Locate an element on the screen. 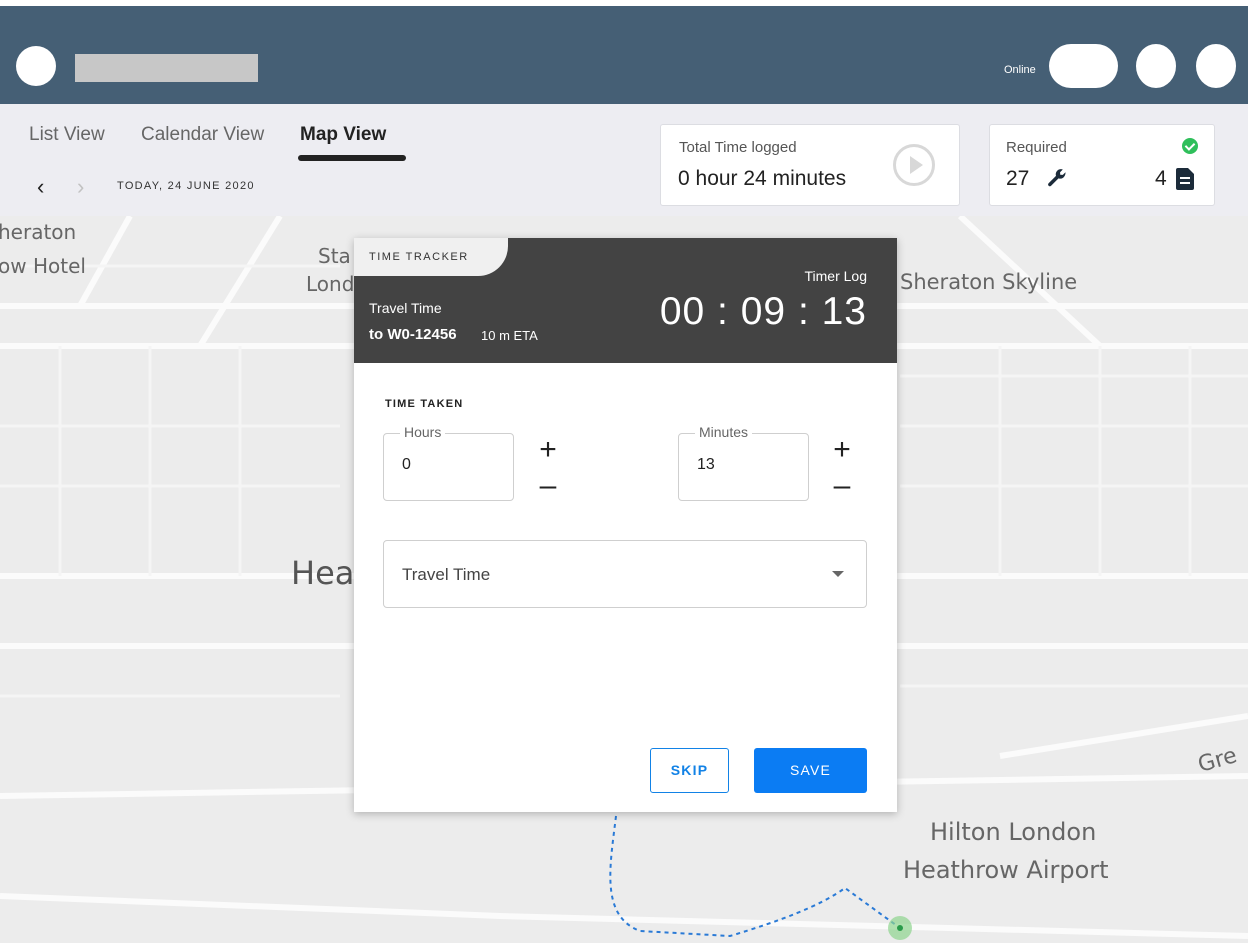 This screenshot has width=1248, height=943. minutes-field-label: Minutes is located at coordinates (724, 432).